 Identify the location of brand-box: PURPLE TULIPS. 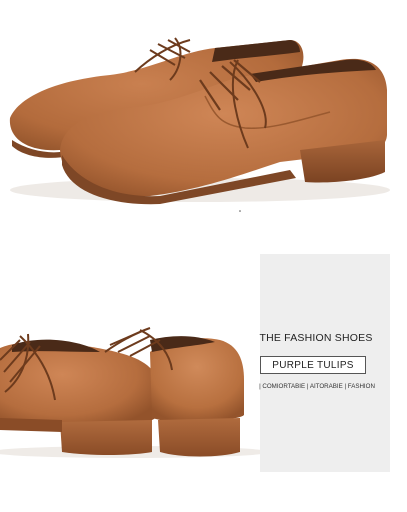
(313, 365).